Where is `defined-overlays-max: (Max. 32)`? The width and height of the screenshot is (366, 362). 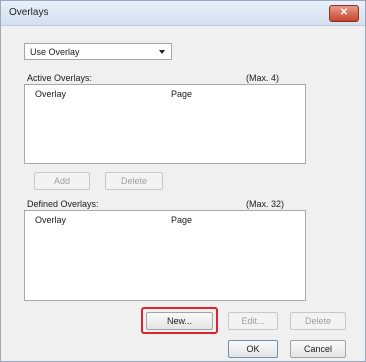 defined-overlays-max: (Max. 32) is located at coordinates (265, 204).